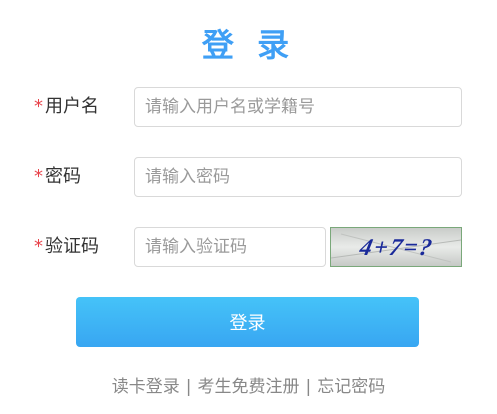 Image resolution: width=497 pixels, height=414 pixels. Describe the element at coordinates (248, 45) in the screenshot. I see `page-title: 登 录` at that location.